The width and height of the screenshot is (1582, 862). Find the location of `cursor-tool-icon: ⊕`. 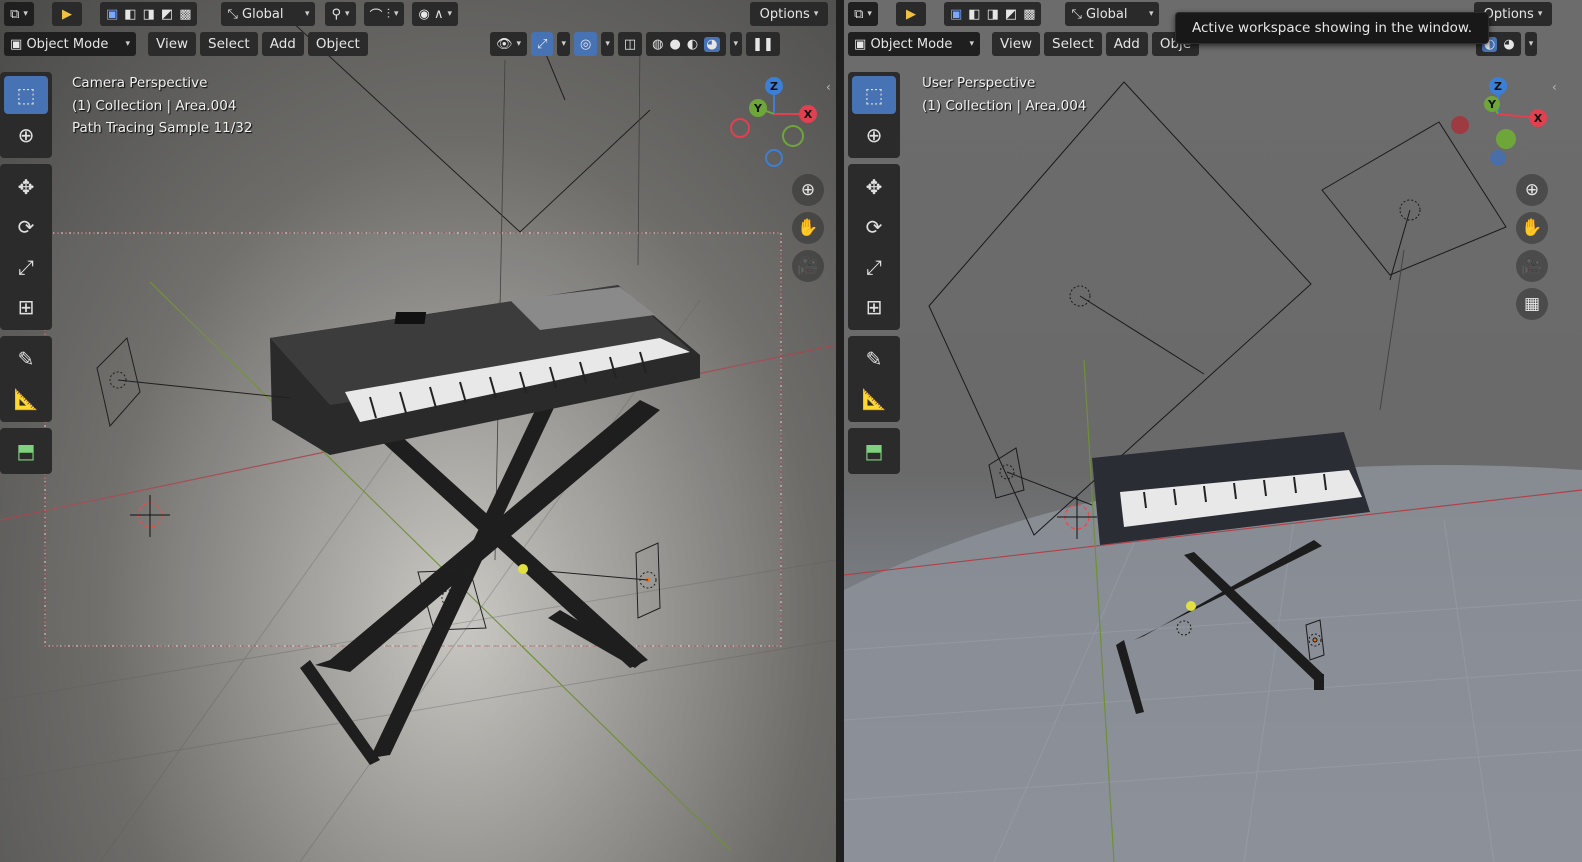

cursor-tool-icon: ⊕ is located at coordinates (26, 135).